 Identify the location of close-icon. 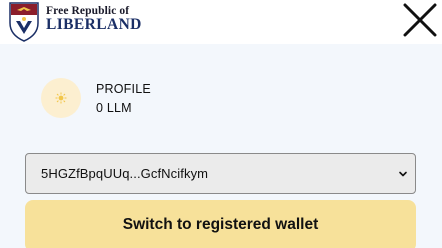
(420, 20).